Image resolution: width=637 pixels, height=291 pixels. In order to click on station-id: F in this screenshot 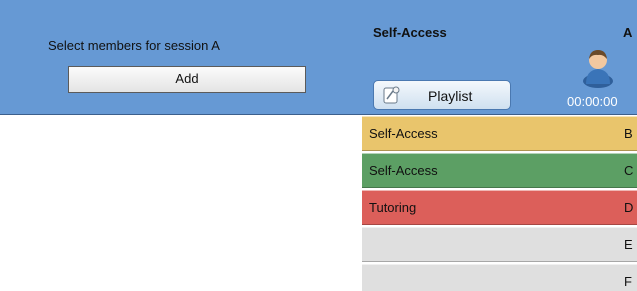, I will do `click(628, 281)`.